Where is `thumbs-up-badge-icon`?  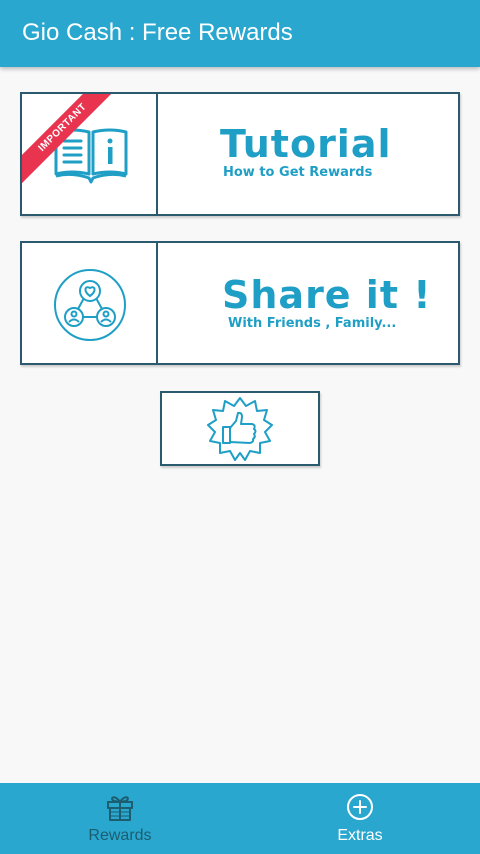
thumbs-up-badge-icon is located at coordinates (240, 429).